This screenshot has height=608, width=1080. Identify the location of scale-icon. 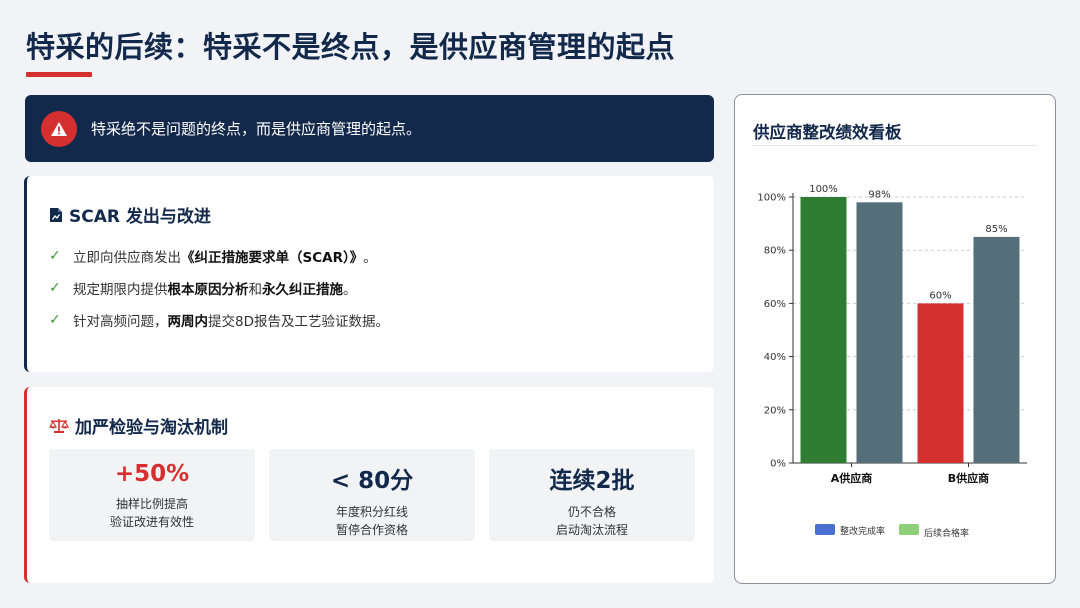
(59, 426).